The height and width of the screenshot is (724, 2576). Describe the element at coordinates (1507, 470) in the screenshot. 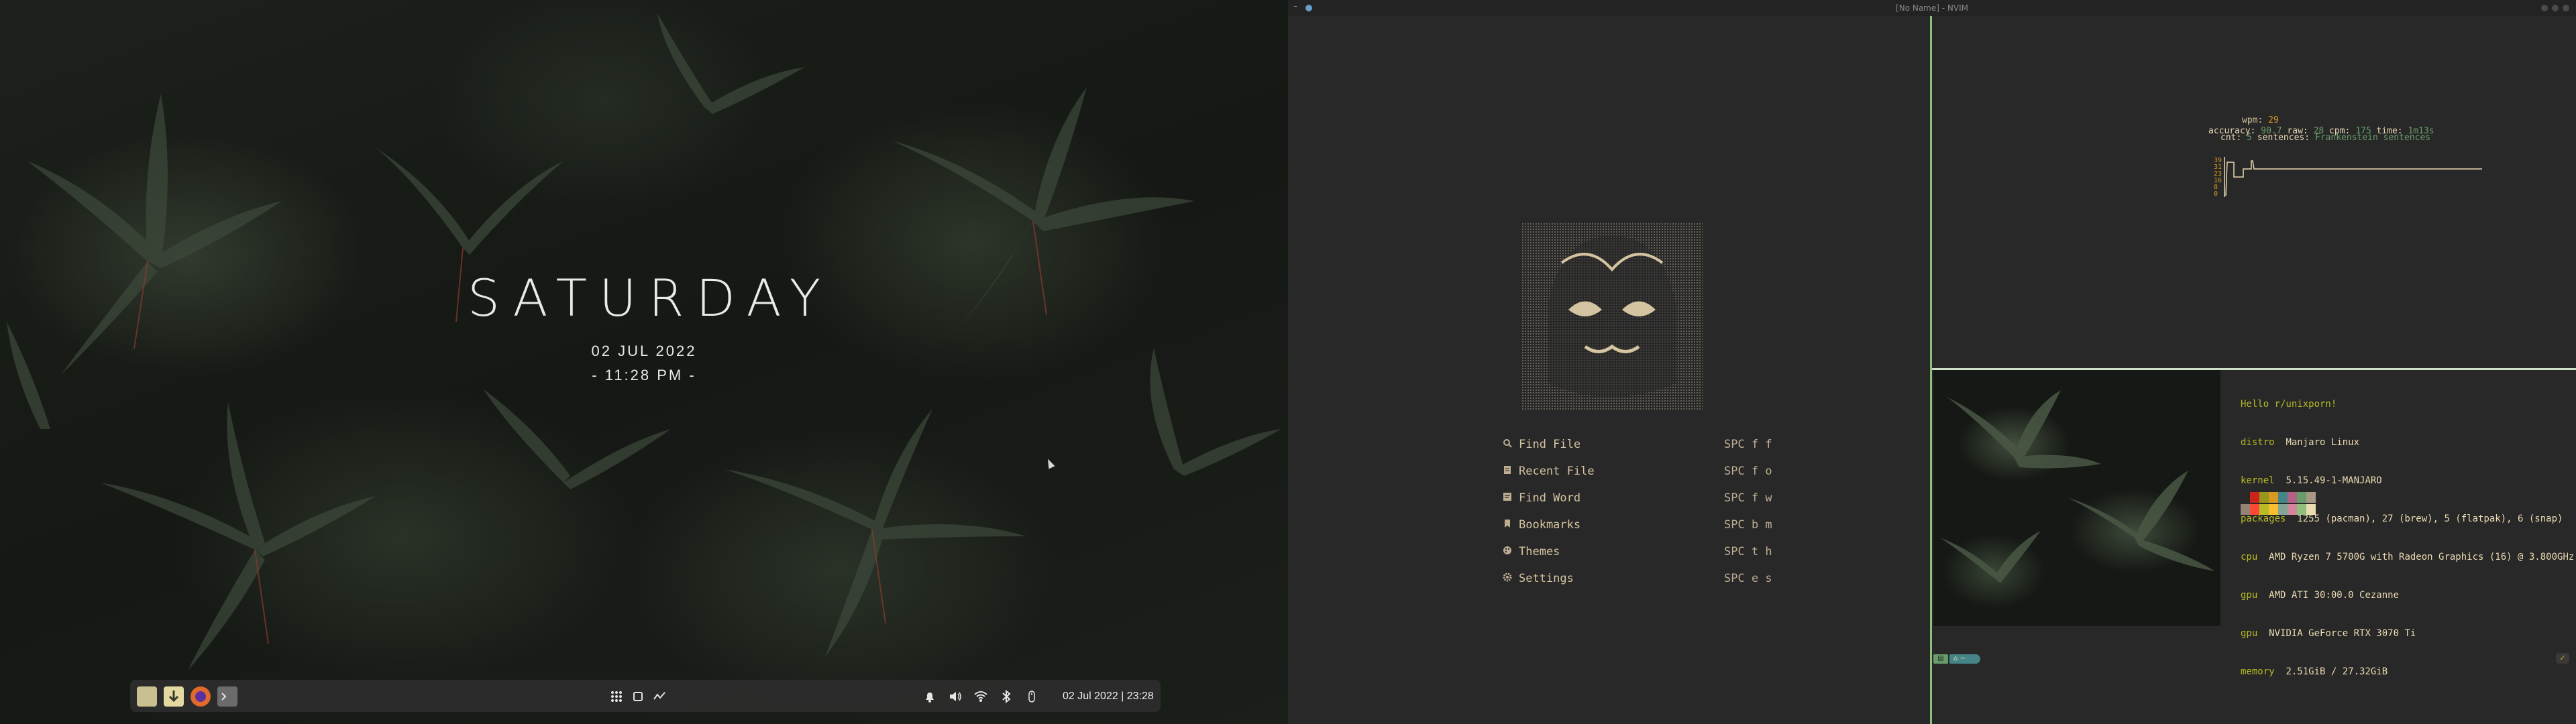

I see `recent-file-icon` at that location.